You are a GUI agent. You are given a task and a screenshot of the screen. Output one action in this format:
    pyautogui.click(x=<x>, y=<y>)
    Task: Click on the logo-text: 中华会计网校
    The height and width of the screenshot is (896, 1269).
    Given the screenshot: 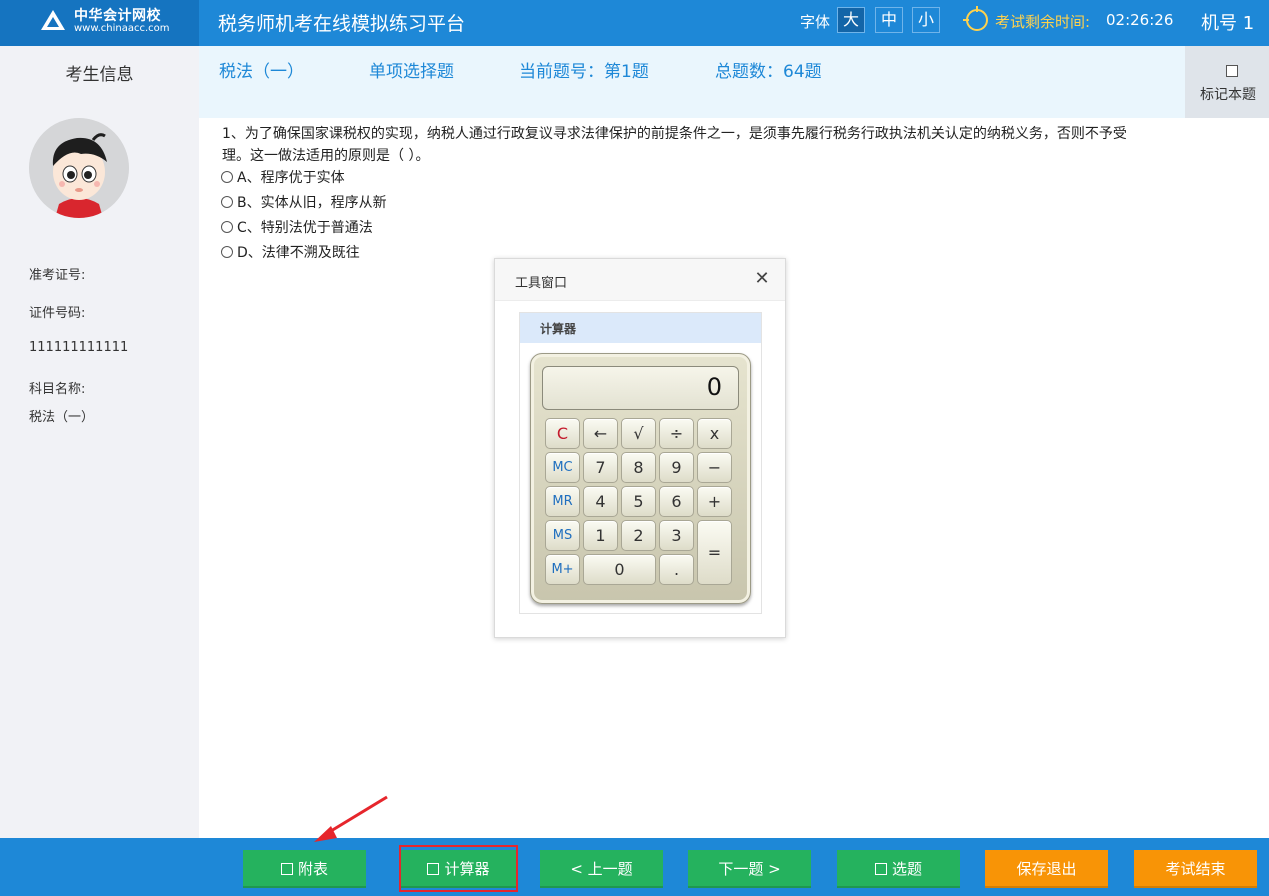 What is the action you would take?
    pyautogui.click(x=117, y=16)
    